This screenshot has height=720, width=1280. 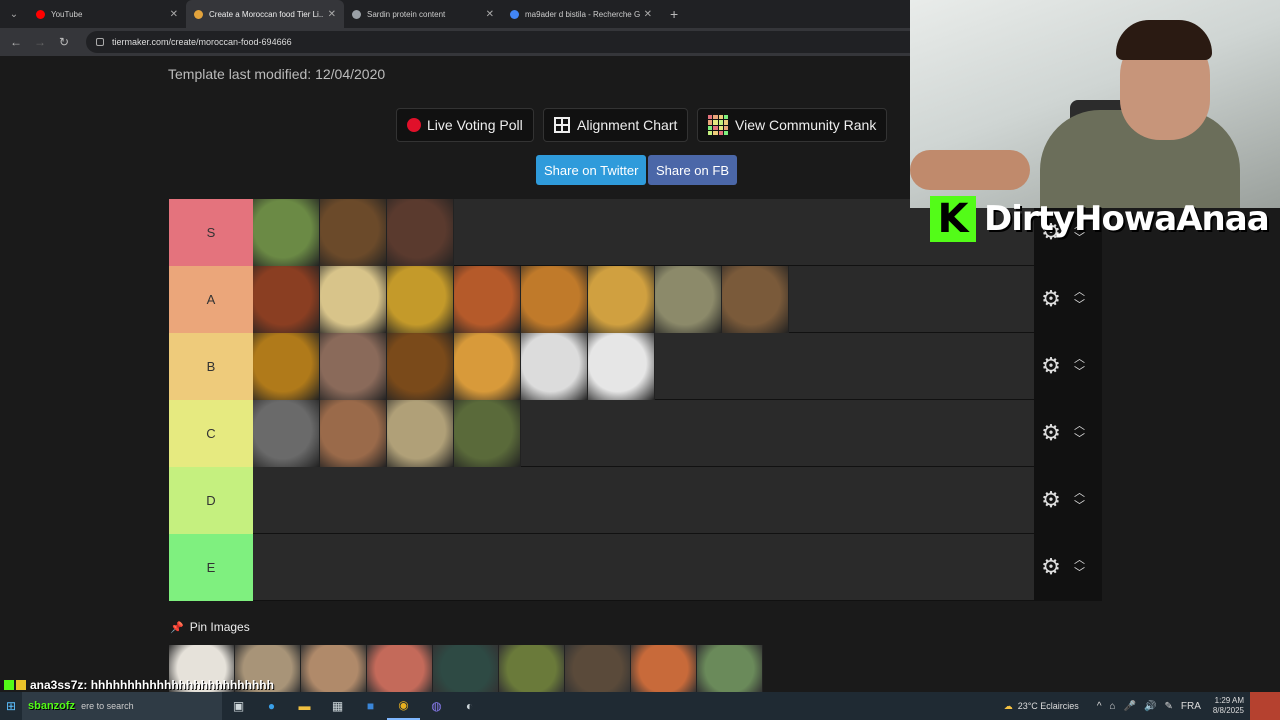 What do you see at coordinates (1229, 700) in the screenshot?
I see `clock-time: 1:29 AM` at bounding box center [1229, 700].